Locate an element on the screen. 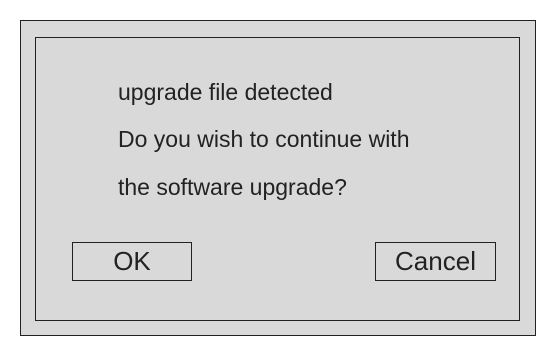 This screenshot has width=538, height=338. ok-button: OK is located at coordinates (132, 261).